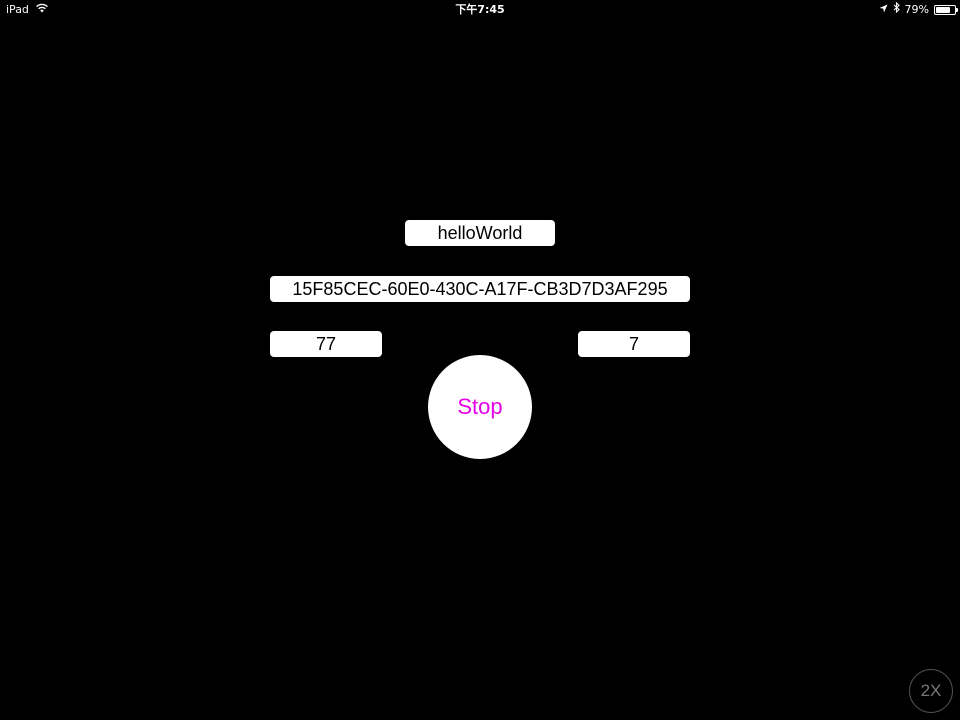  I want to click on uuid-field: 15F85CEC-60E0-430C-A17F-CB3D7D3AF295, so click(480, 289).